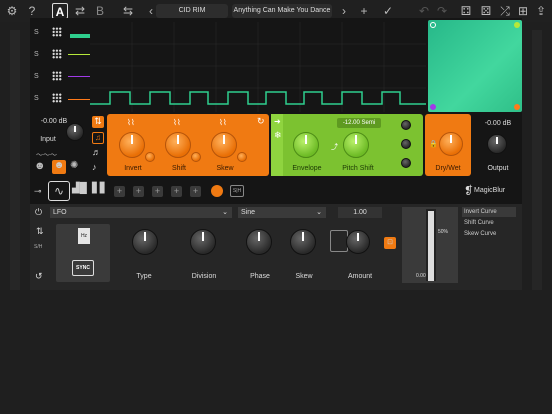 This screenshot has height=414, width=552. I want to click on arrow-icon: ➜, so click(277, 121).